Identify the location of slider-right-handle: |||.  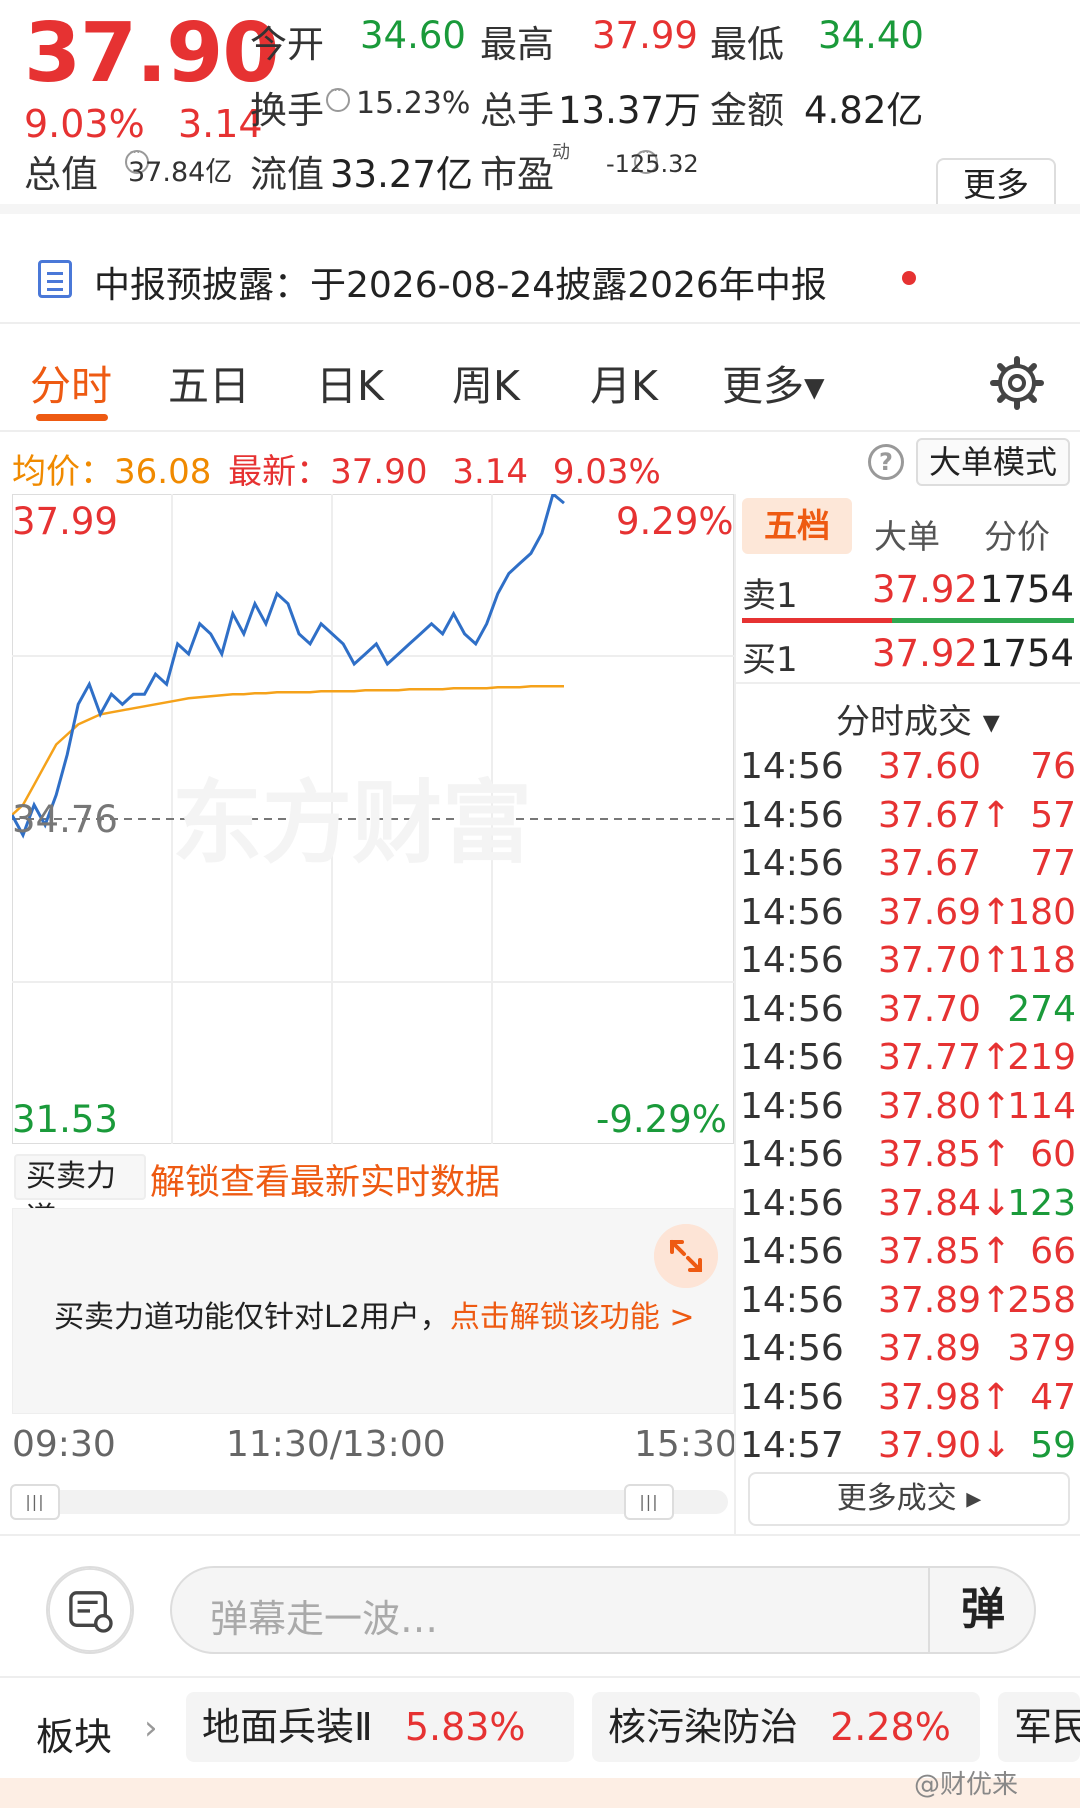
(649, 1502).